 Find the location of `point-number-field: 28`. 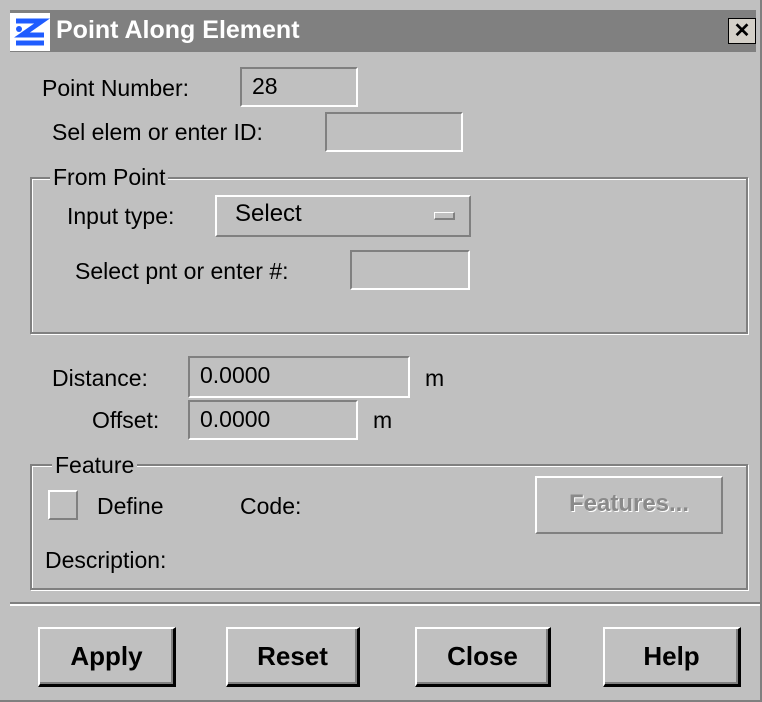

point-number-field: 28 is located at coordinates (299, 87).